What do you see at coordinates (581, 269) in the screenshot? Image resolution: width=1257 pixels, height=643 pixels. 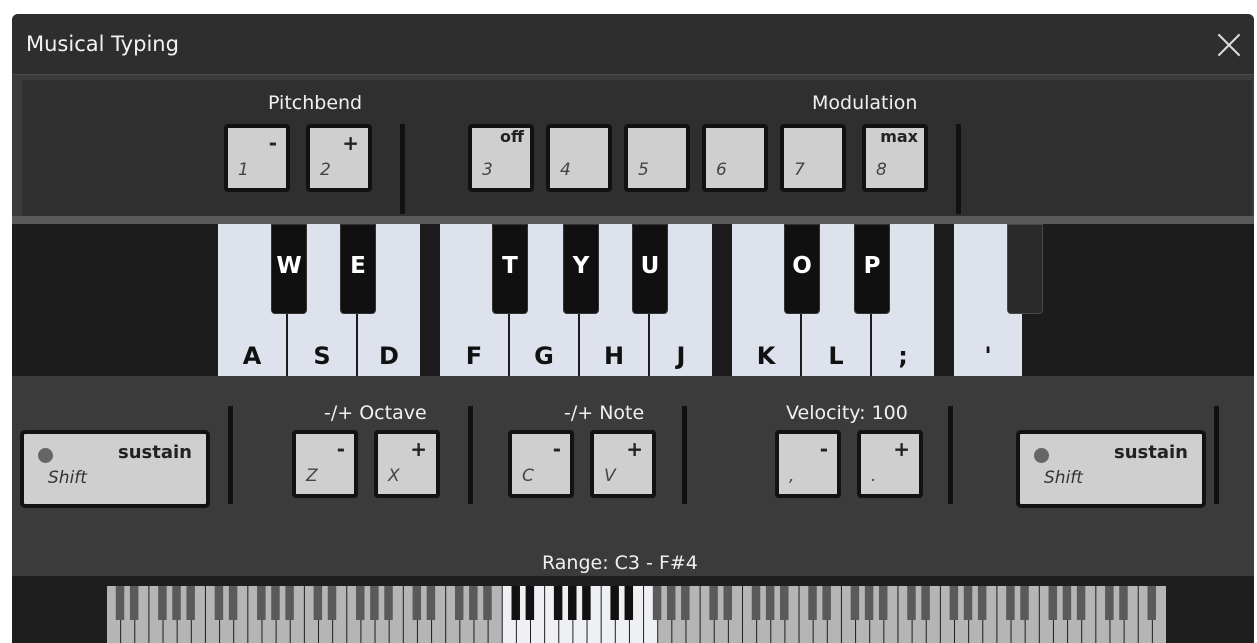 I see `black-key: Y` at bounding box center [581, 269].